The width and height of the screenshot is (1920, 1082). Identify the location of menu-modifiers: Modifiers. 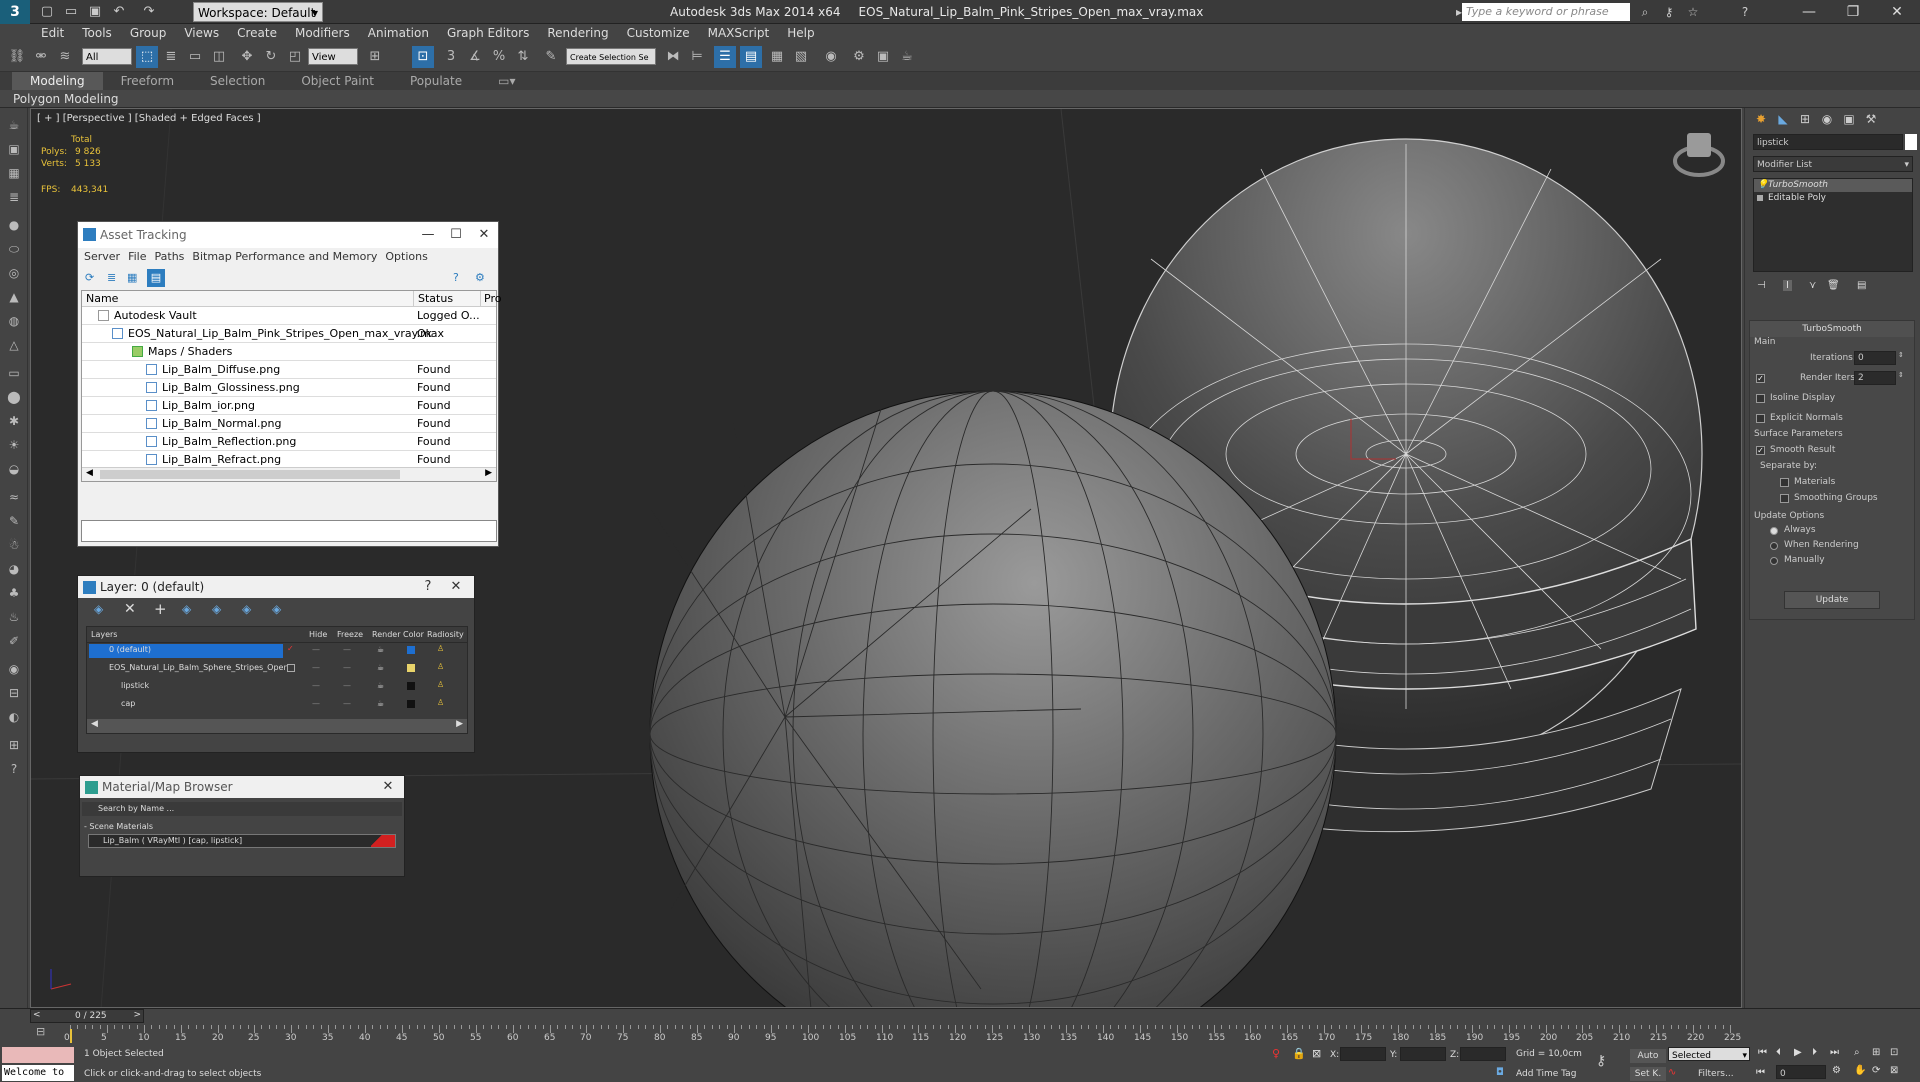
(322, 33).